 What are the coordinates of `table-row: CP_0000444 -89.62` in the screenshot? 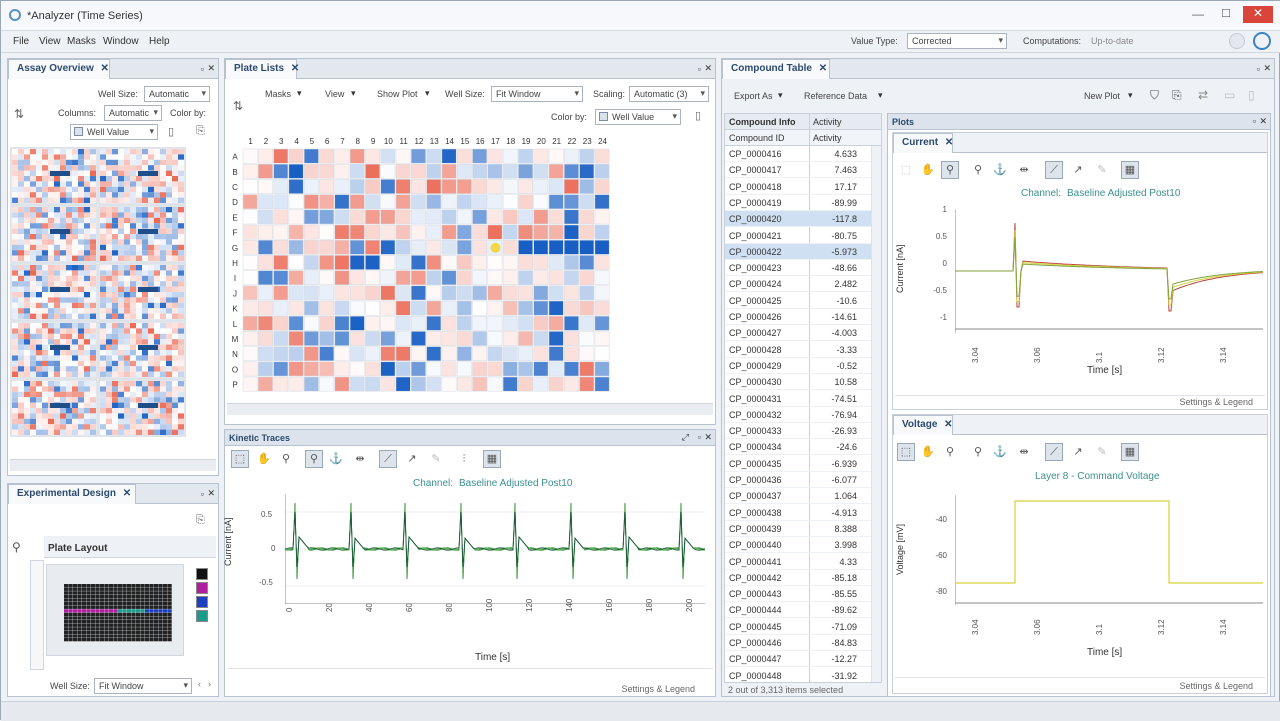 It's located at (800, 610).